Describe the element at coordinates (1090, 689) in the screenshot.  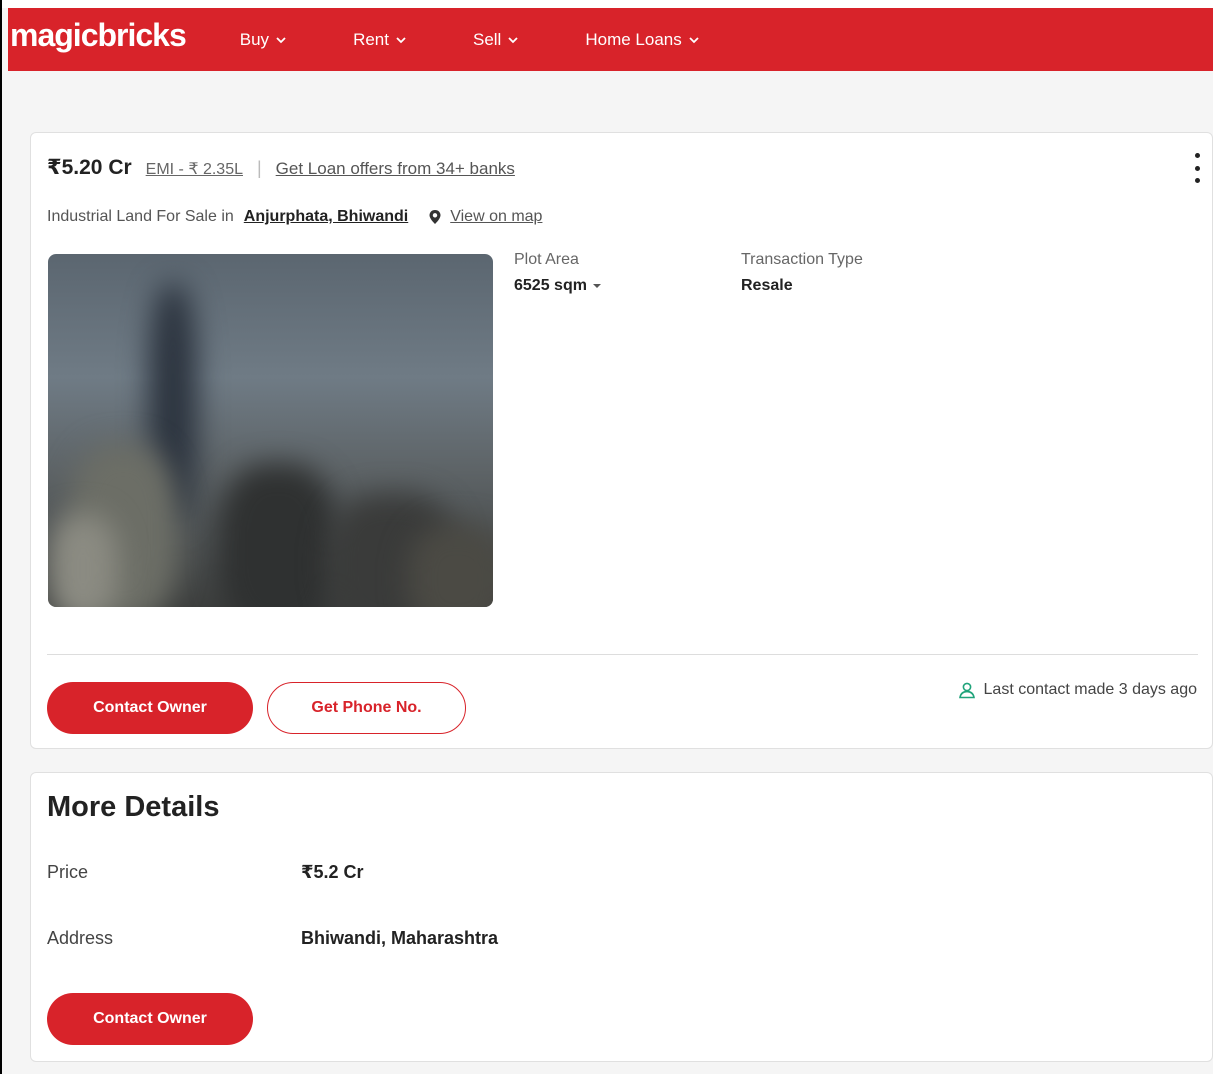
I see `last-contact-text: Last contact made 3 days ago` at that location.